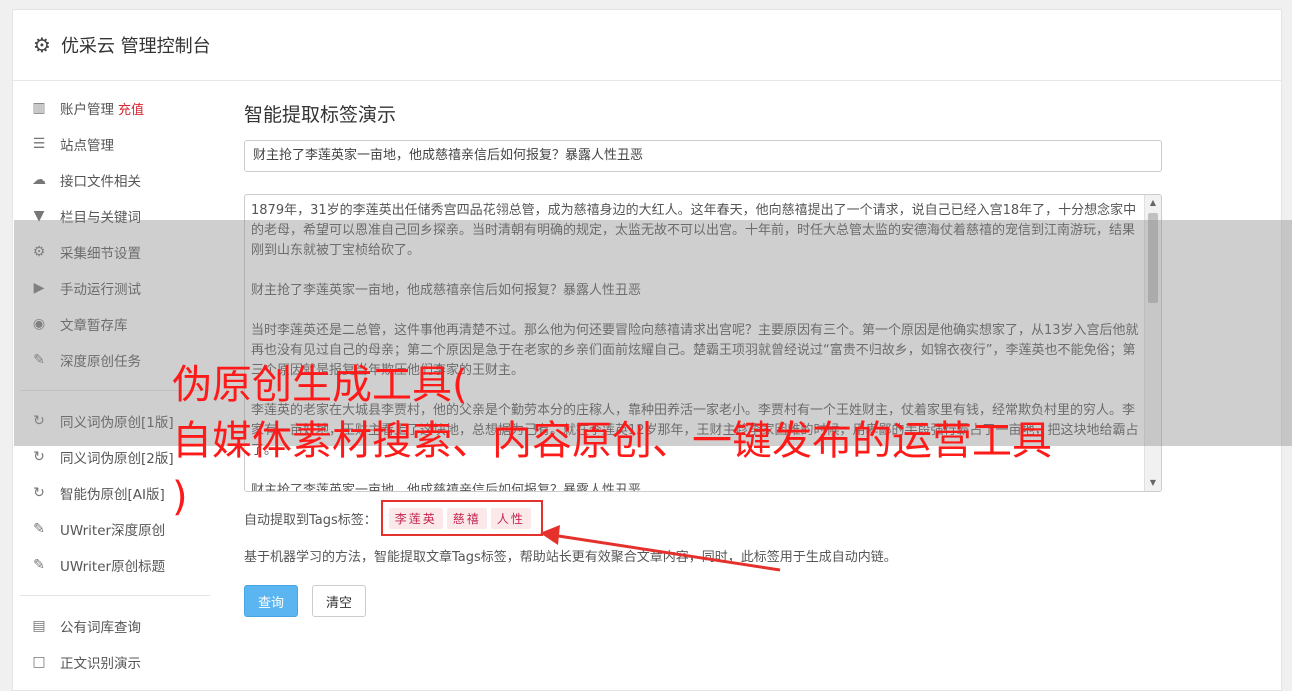 The width and height of the screenshot is (1292, 691). I want to click on sidebar-item: ▤ 公有词库查询, so click(115, 626).